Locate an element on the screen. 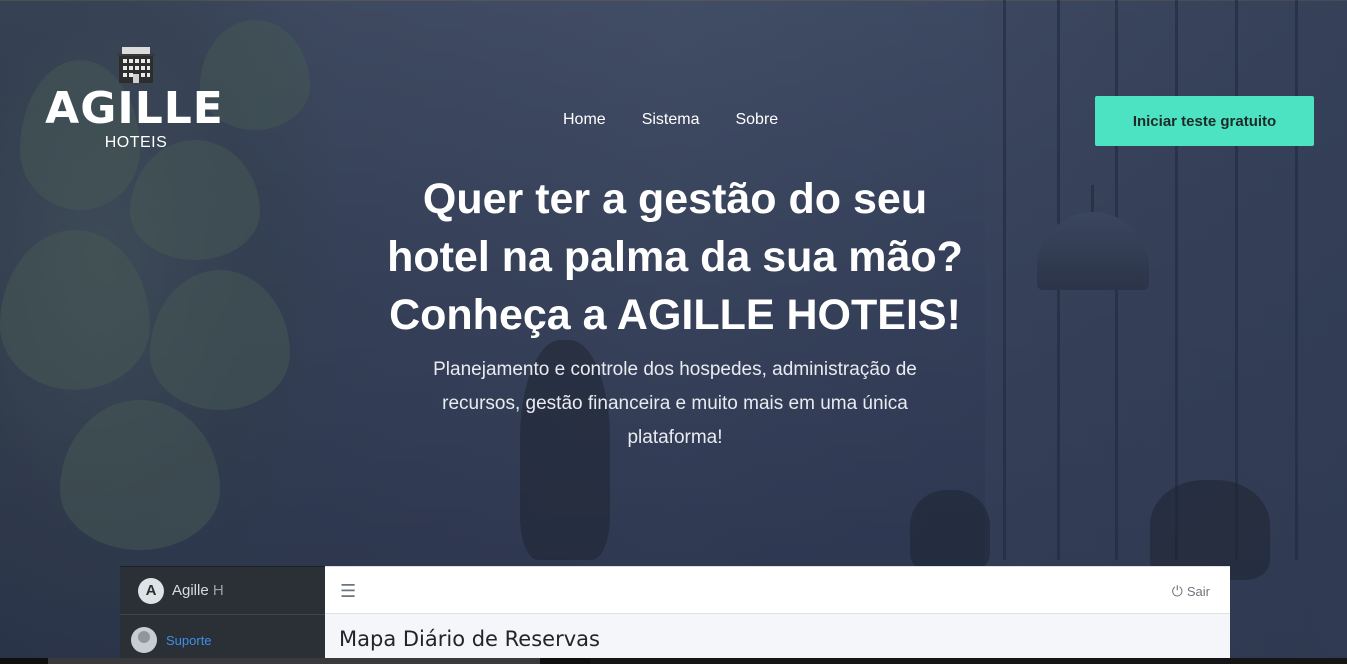  nav-sobre: Sobre is located at coordinates (756, 120).